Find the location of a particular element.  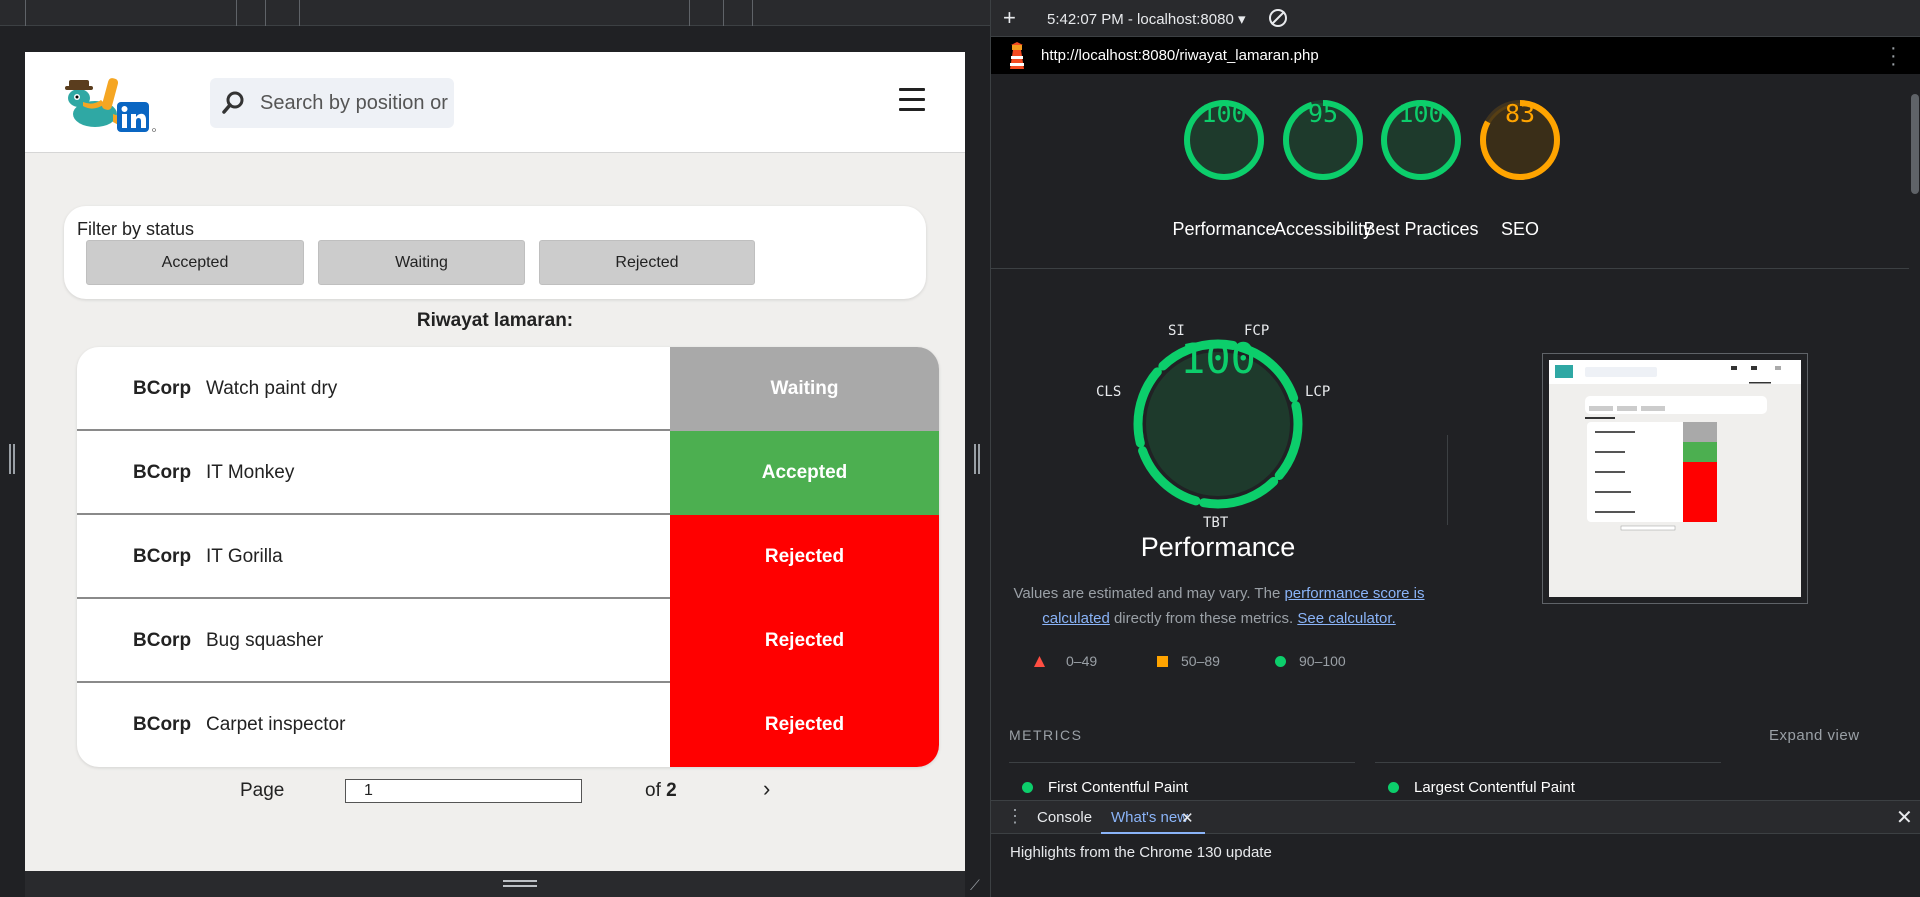

section-divider is located at coordinates (1447, 480).